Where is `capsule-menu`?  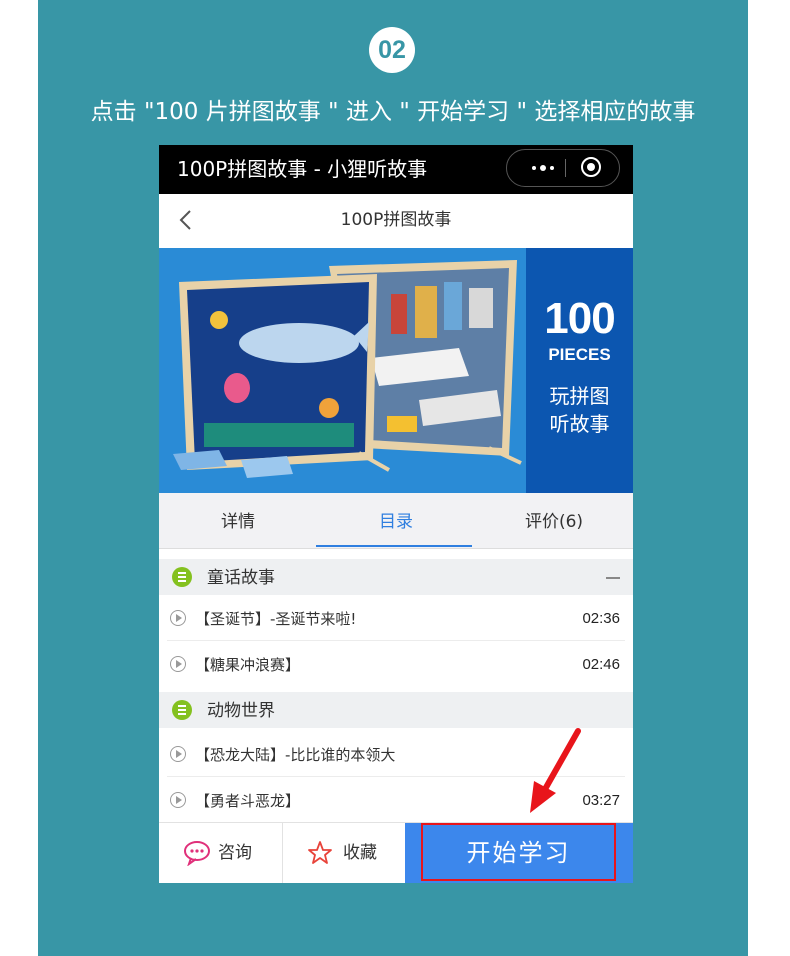
capsule-menu is located at coordinates (563, 168).